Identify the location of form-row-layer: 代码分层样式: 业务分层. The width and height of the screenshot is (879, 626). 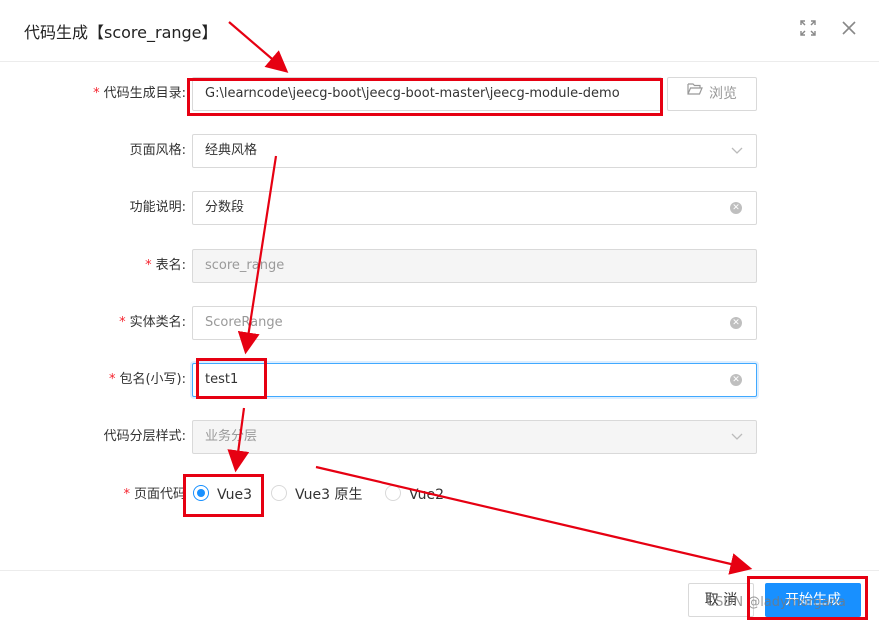
(439, 437).